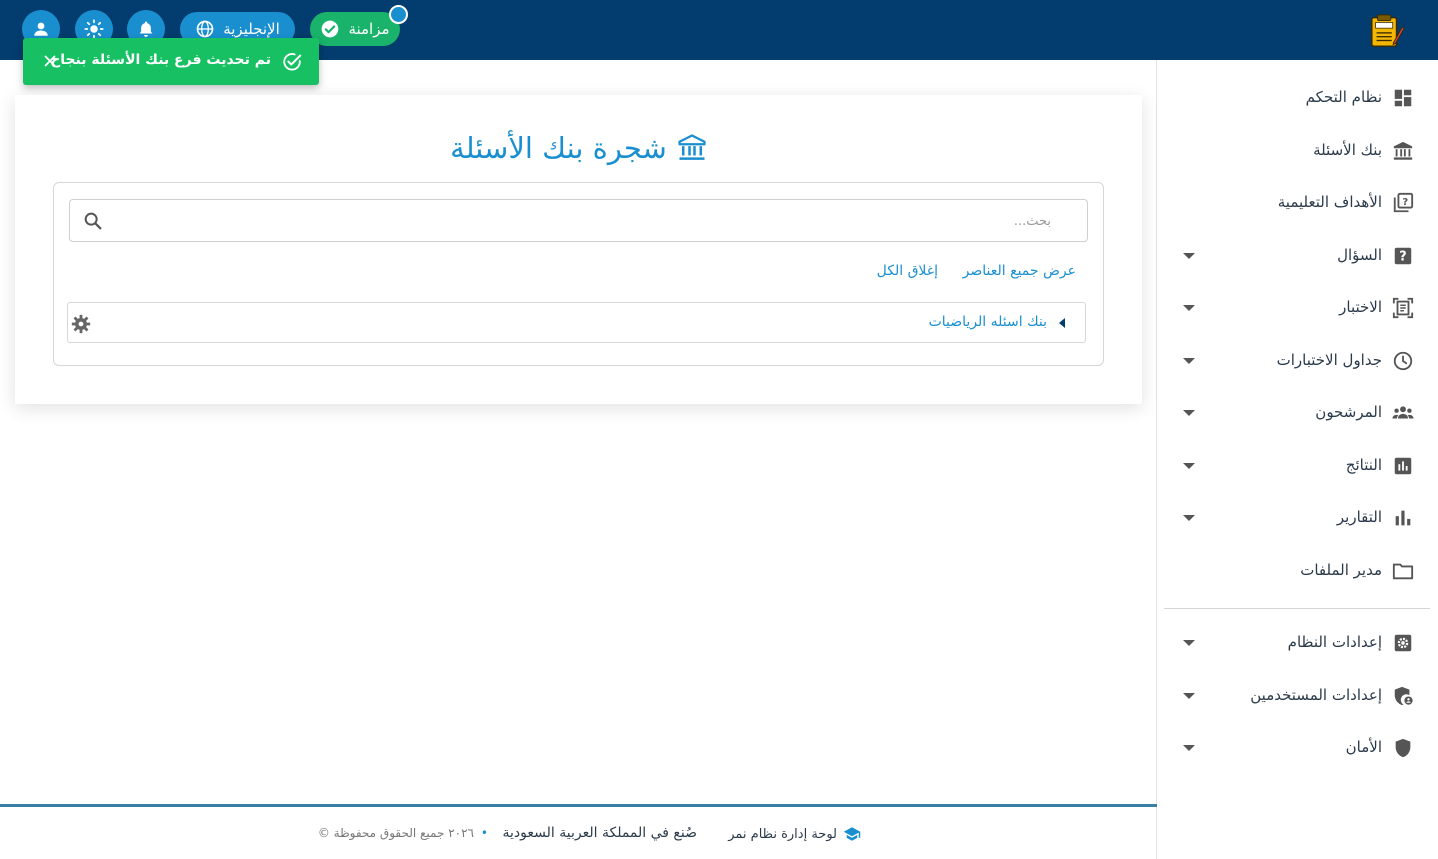 This screenshot has width=1438, height=859. I want to click on help-box-icon: ?, so click(1403, 256).